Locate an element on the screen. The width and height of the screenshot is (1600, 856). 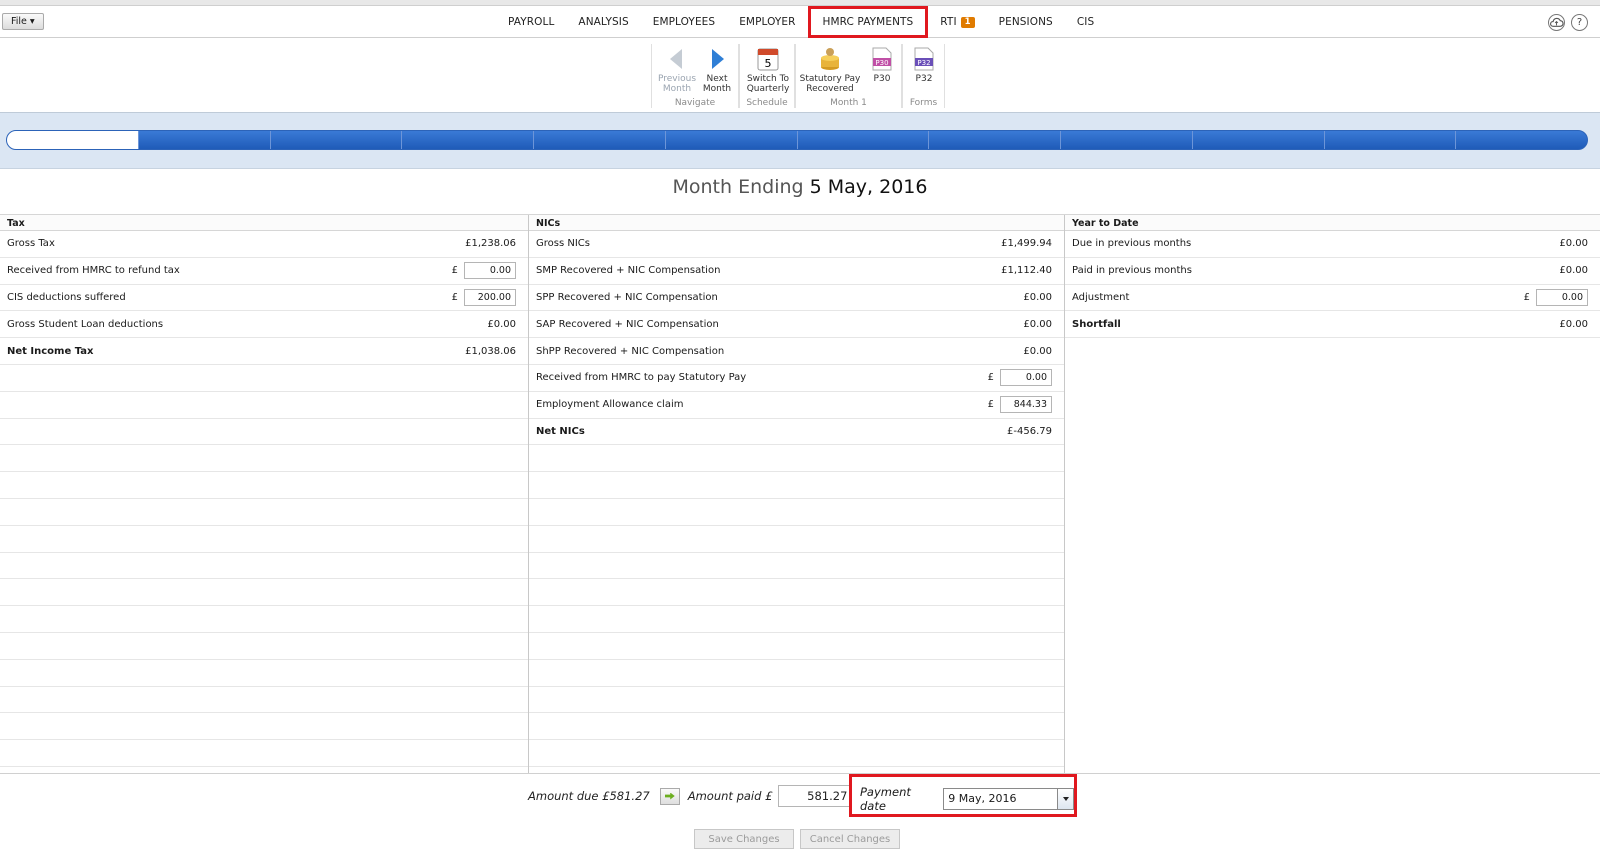
table-row: Adjustment £0.00 is located at coordinates (1332, 298).